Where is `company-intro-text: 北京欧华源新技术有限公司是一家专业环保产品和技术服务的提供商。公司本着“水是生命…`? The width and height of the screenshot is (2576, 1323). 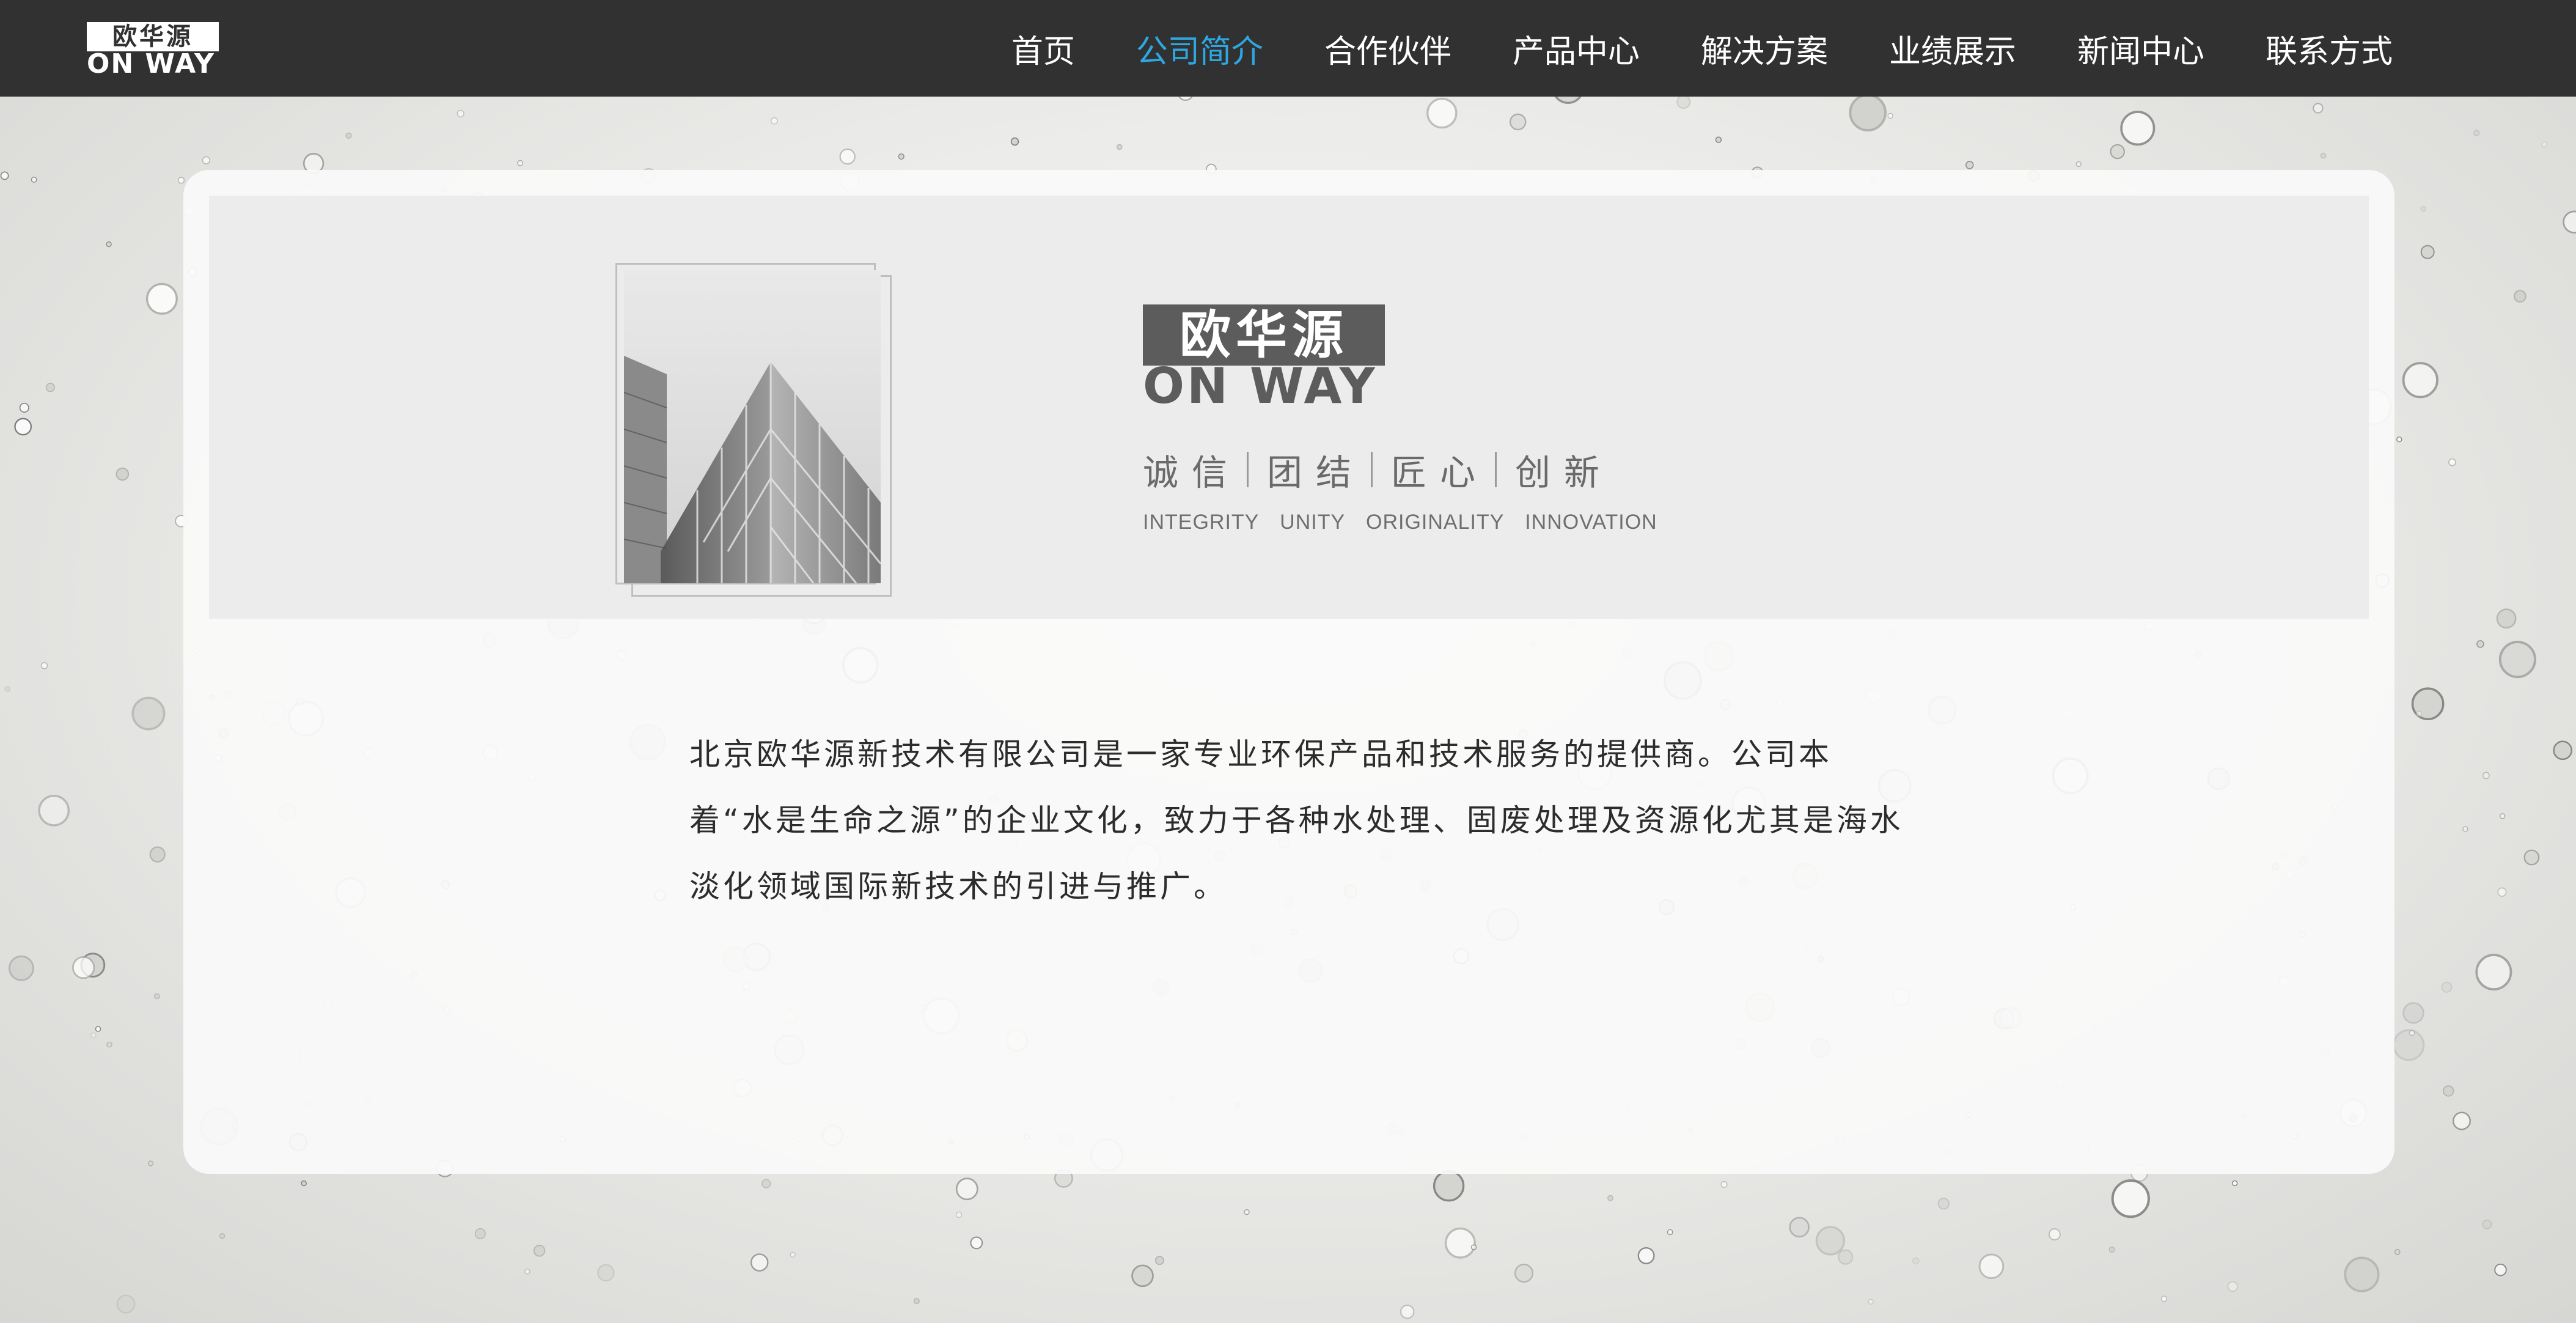 company-intro-text: 北京欧华源新技术有限公司是一家专业环保产品和技术服务的提供商。公司本着“水是生命… is located at coordinates (1296, 820).